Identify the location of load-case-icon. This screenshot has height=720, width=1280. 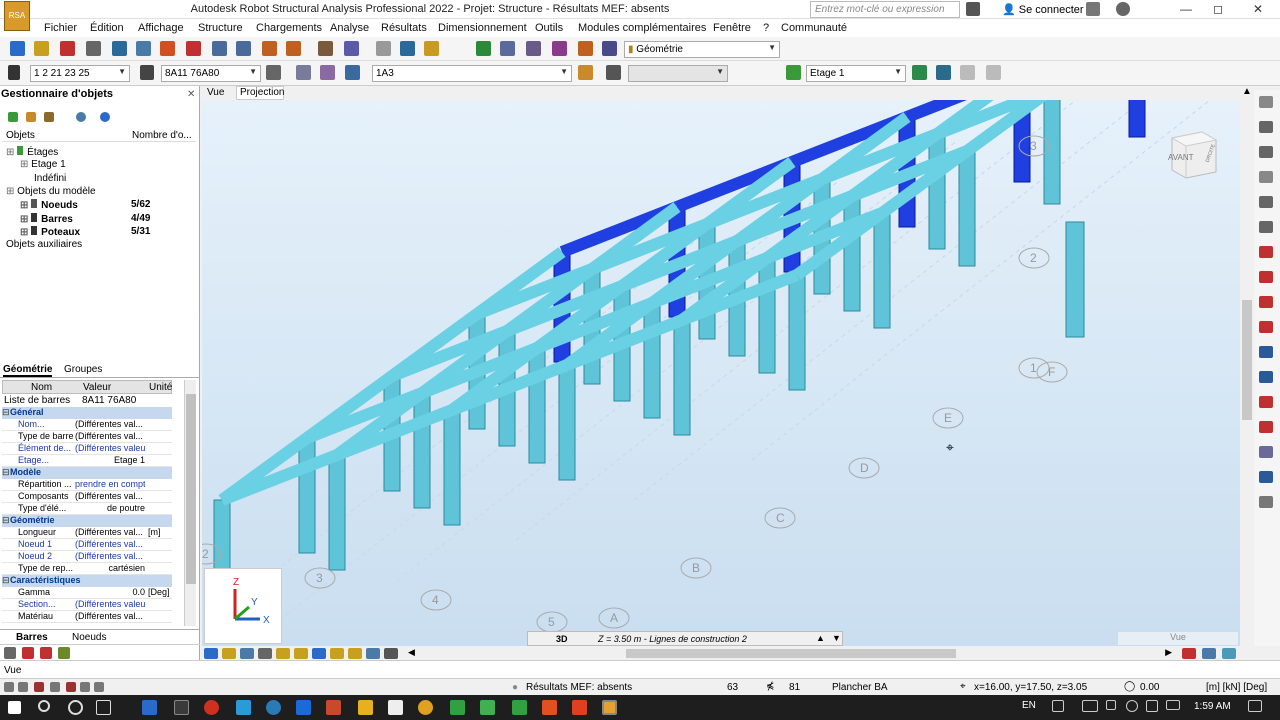
(613, 72).